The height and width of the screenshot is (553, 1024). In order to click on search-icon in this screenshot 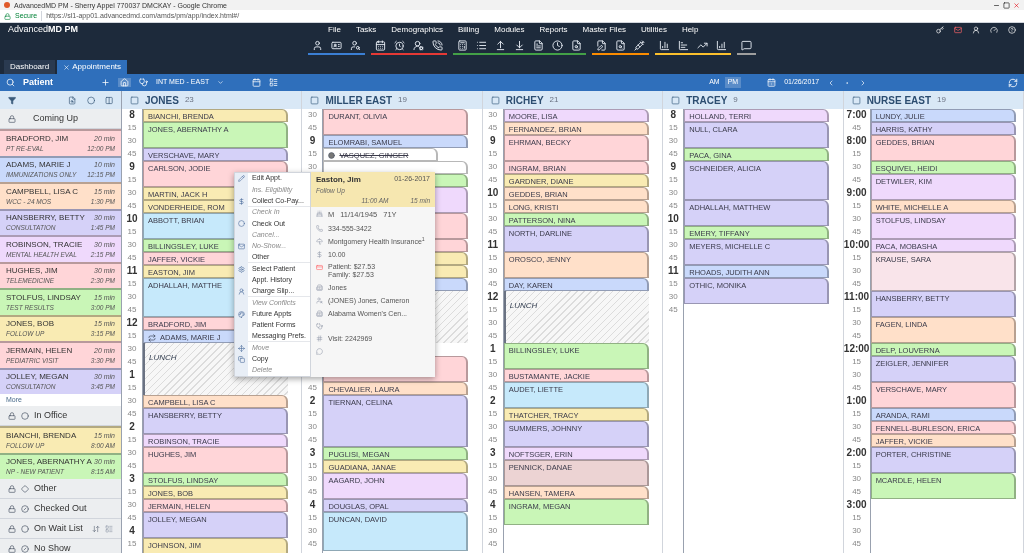, I will do `click(72, 100)`.